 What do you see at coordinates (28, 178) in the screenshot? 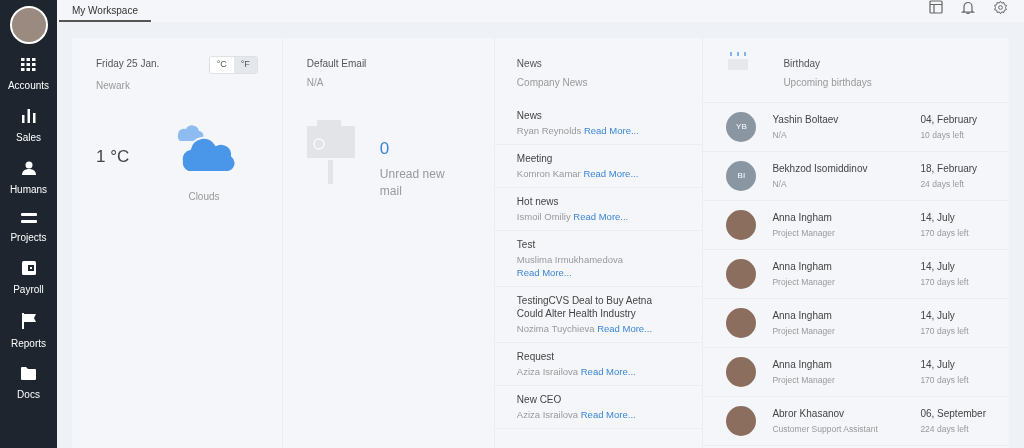
I see `sidebar-item: Humans` at bounding box center [28, 178].